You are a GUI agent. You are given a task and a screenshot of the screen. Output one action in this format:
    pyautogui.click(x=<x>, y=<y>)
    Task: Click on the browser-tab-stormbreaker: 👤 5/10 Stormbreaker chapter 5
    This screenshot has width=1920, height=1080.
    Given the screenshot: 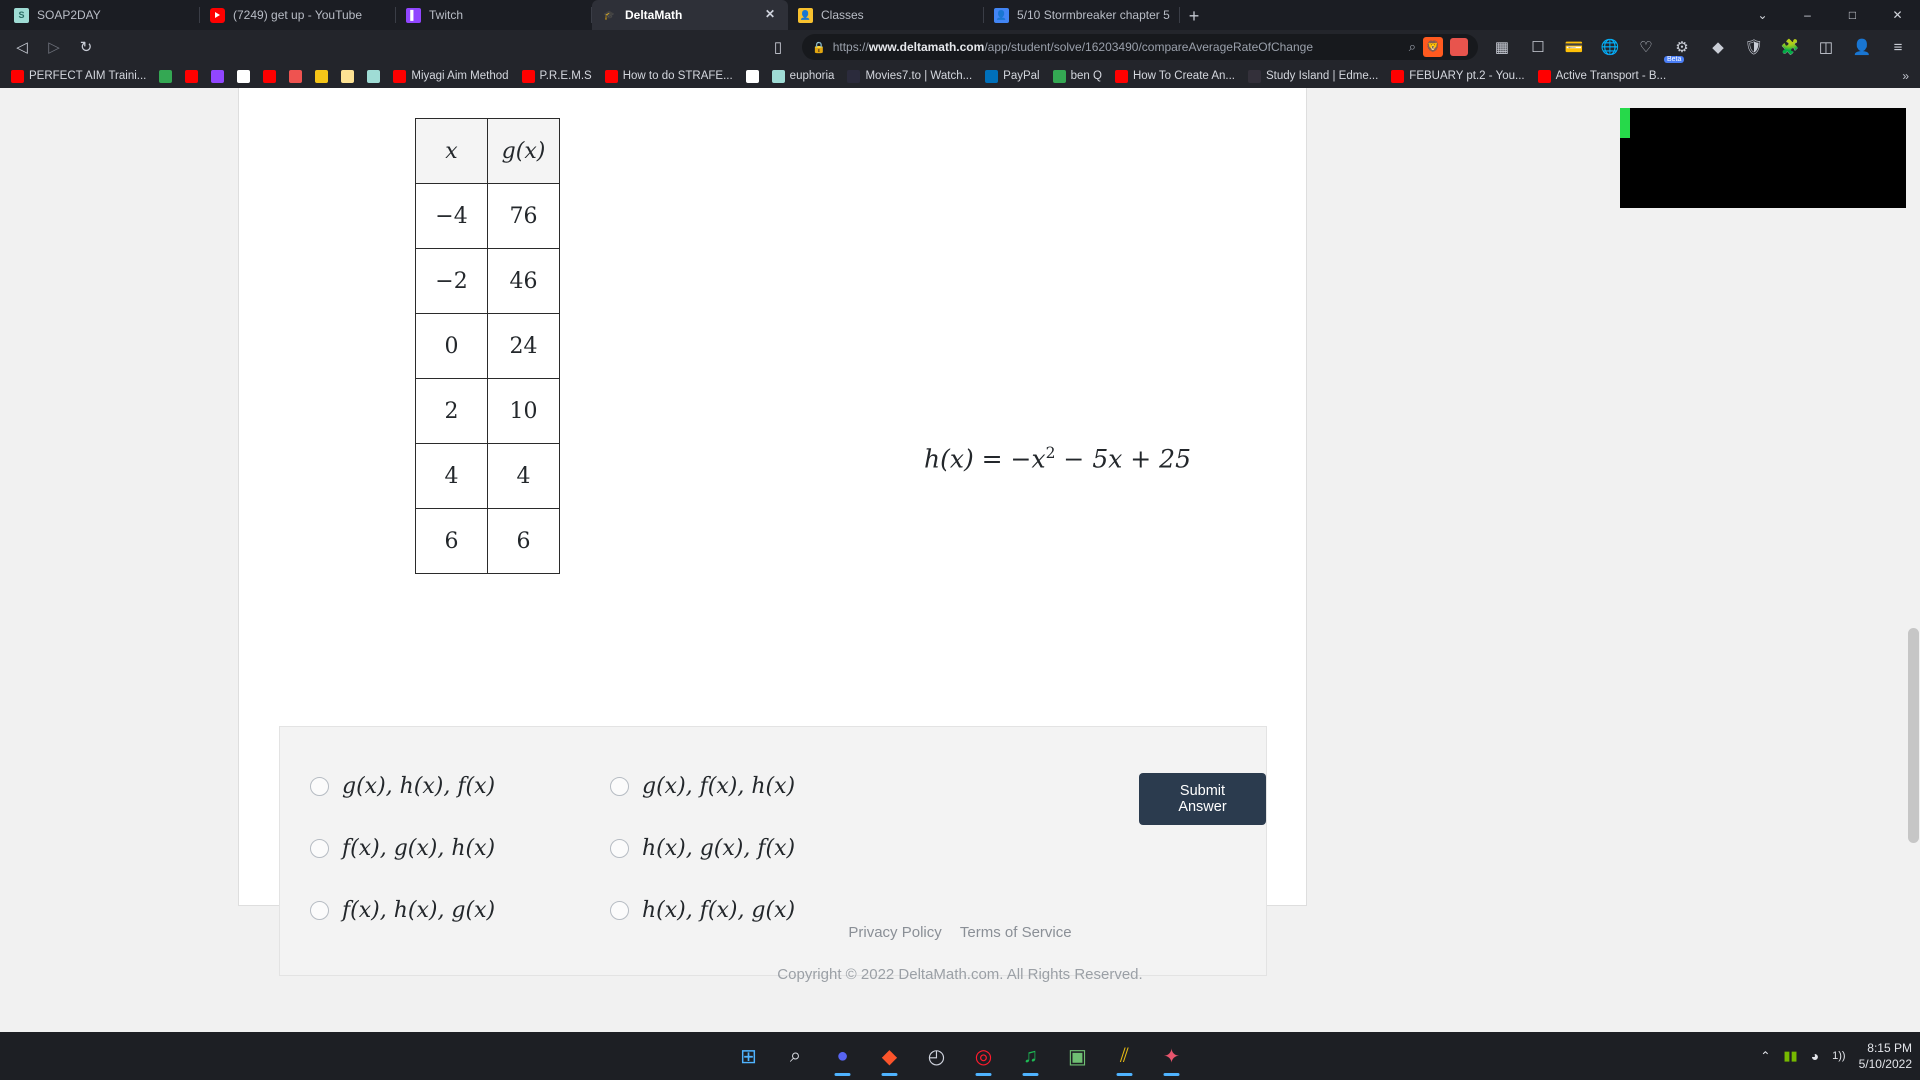 What is the action you would take?
    pyautogui.click(x=1082, y=15)
    